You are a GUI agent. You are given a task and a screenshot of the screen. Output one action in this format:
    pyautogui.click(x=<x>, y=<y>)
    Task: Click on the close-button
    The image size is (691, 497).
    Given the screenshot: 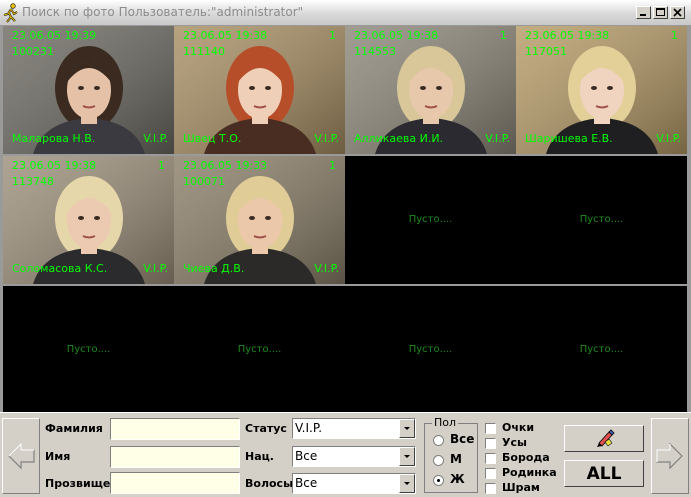 What is the action you would take?
    pyautogui.click(x=677, y=12)
    